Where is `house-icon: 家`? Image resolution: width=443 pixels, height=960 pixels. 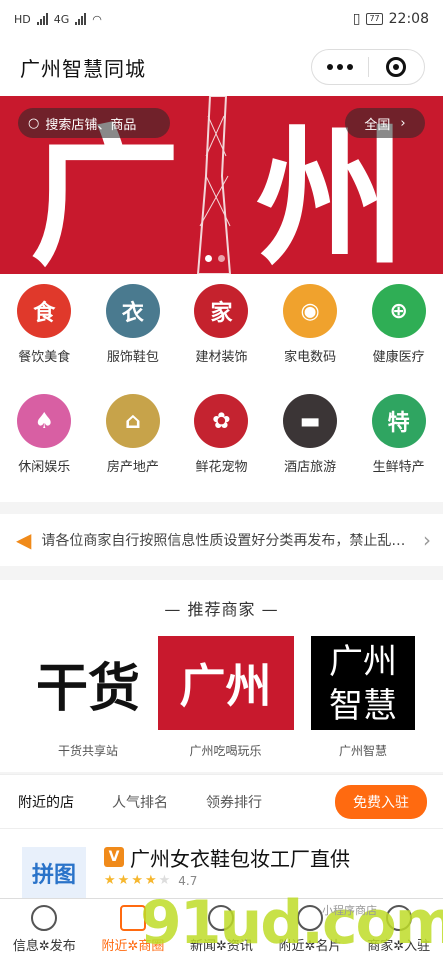
house-icon: 家 is located at coordinates (221, 311).